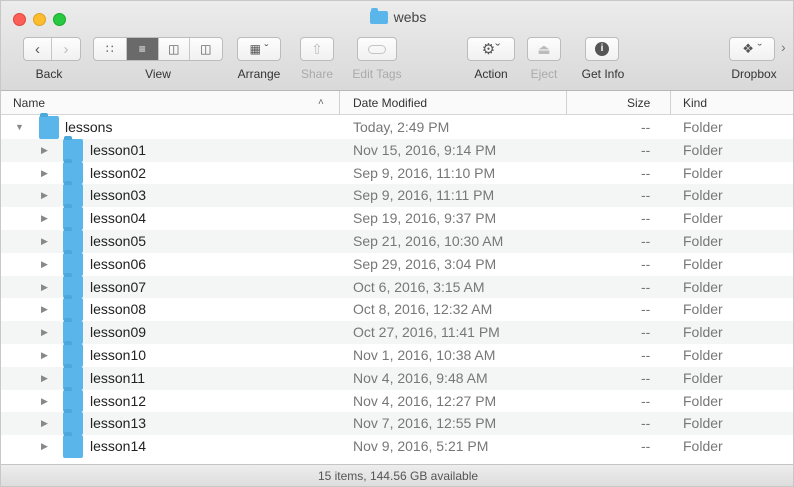 The height and width of the screenshot is (487, 794). What do you see at coordinates (118, 309) in the screenshot?
I see `item-name: lesson08` at bounding box center [118, 309].